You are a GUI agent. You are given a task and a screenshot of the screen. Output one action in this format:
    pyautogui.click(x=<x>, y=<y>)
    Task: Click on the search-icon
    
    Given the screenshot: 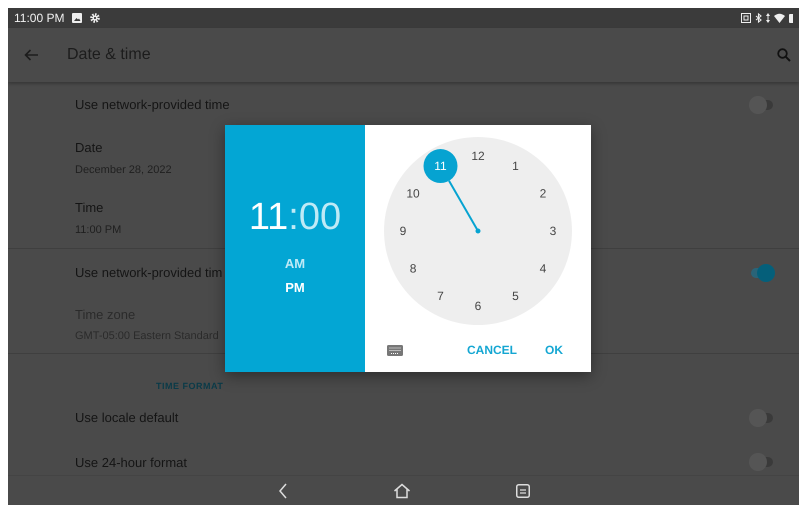 What is the action you would take?
    pyautogui.click(x=784, y=55)
    